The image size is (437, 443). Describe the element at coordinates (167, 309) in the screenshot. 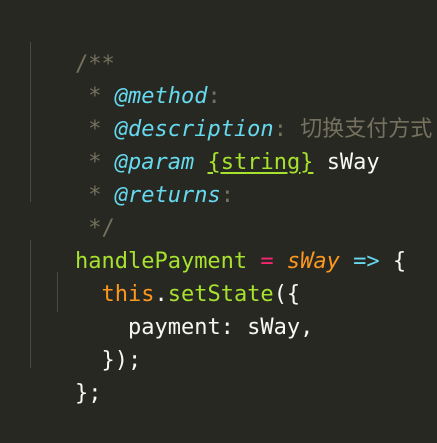

I see `code-line-9: payment: sWay,` at that location.